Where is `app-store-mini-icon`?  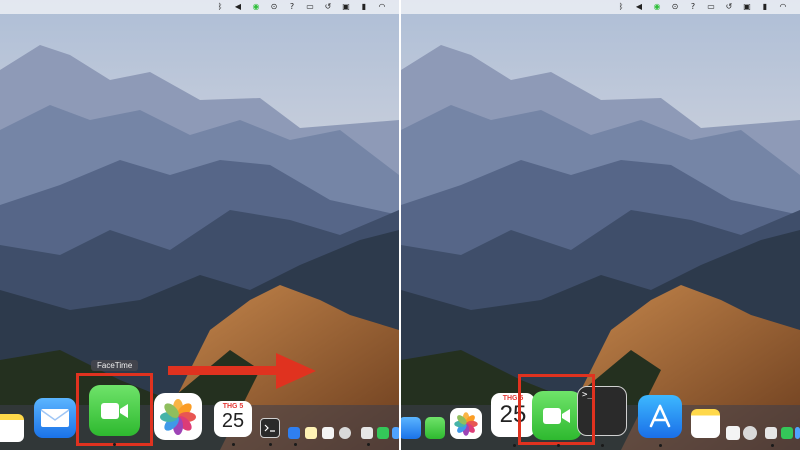 app-store-mini-icon is located at coordinates (294, 433).